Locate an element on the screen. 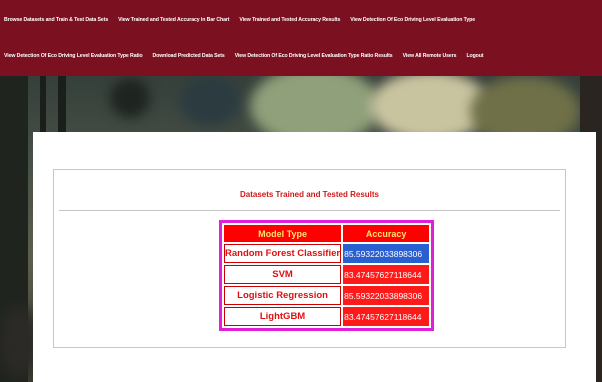 Image resolution: width=602 pixels, height=382 pixels. table-row: LightGBM 83.47457627118644 is located at coordinates (327, 316).